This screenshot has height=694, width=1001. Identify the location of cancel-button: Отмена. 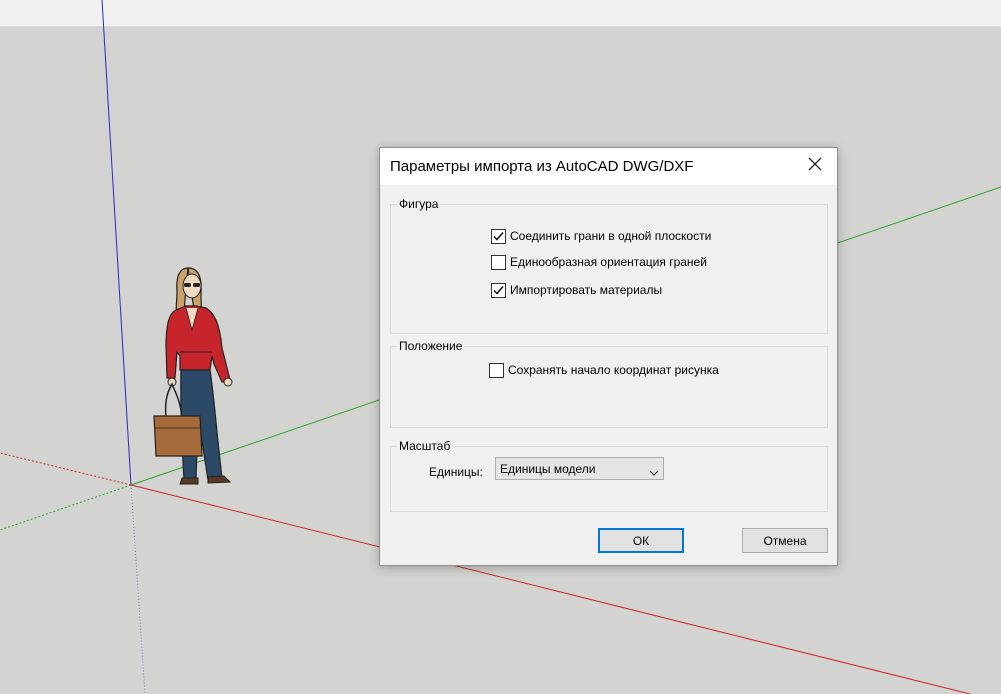
(785, 540).